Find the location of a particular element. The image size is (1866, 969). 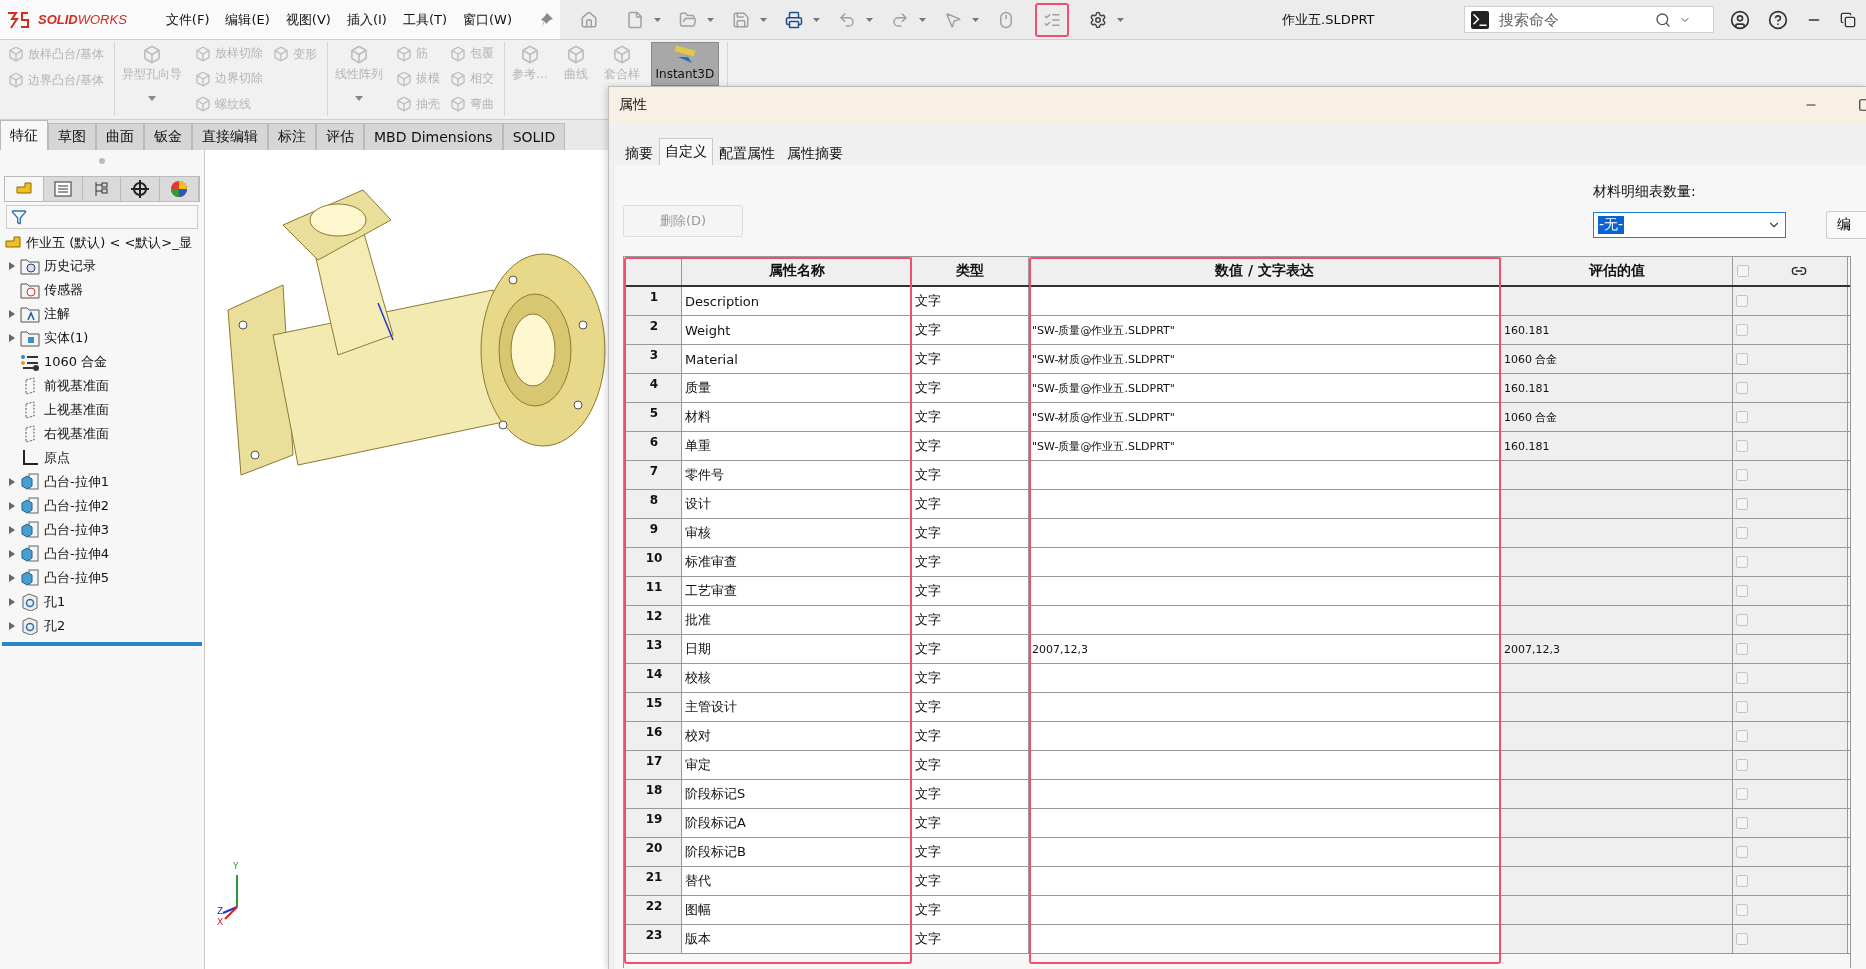

ribbon-button: Instant3D is located at coordinates (685, 64).